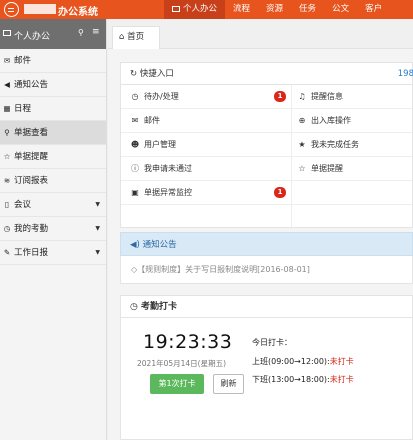 The image size is (413, 440). I want to click on sidebar-item: ☆ 单据提醒, so click(53, 157).